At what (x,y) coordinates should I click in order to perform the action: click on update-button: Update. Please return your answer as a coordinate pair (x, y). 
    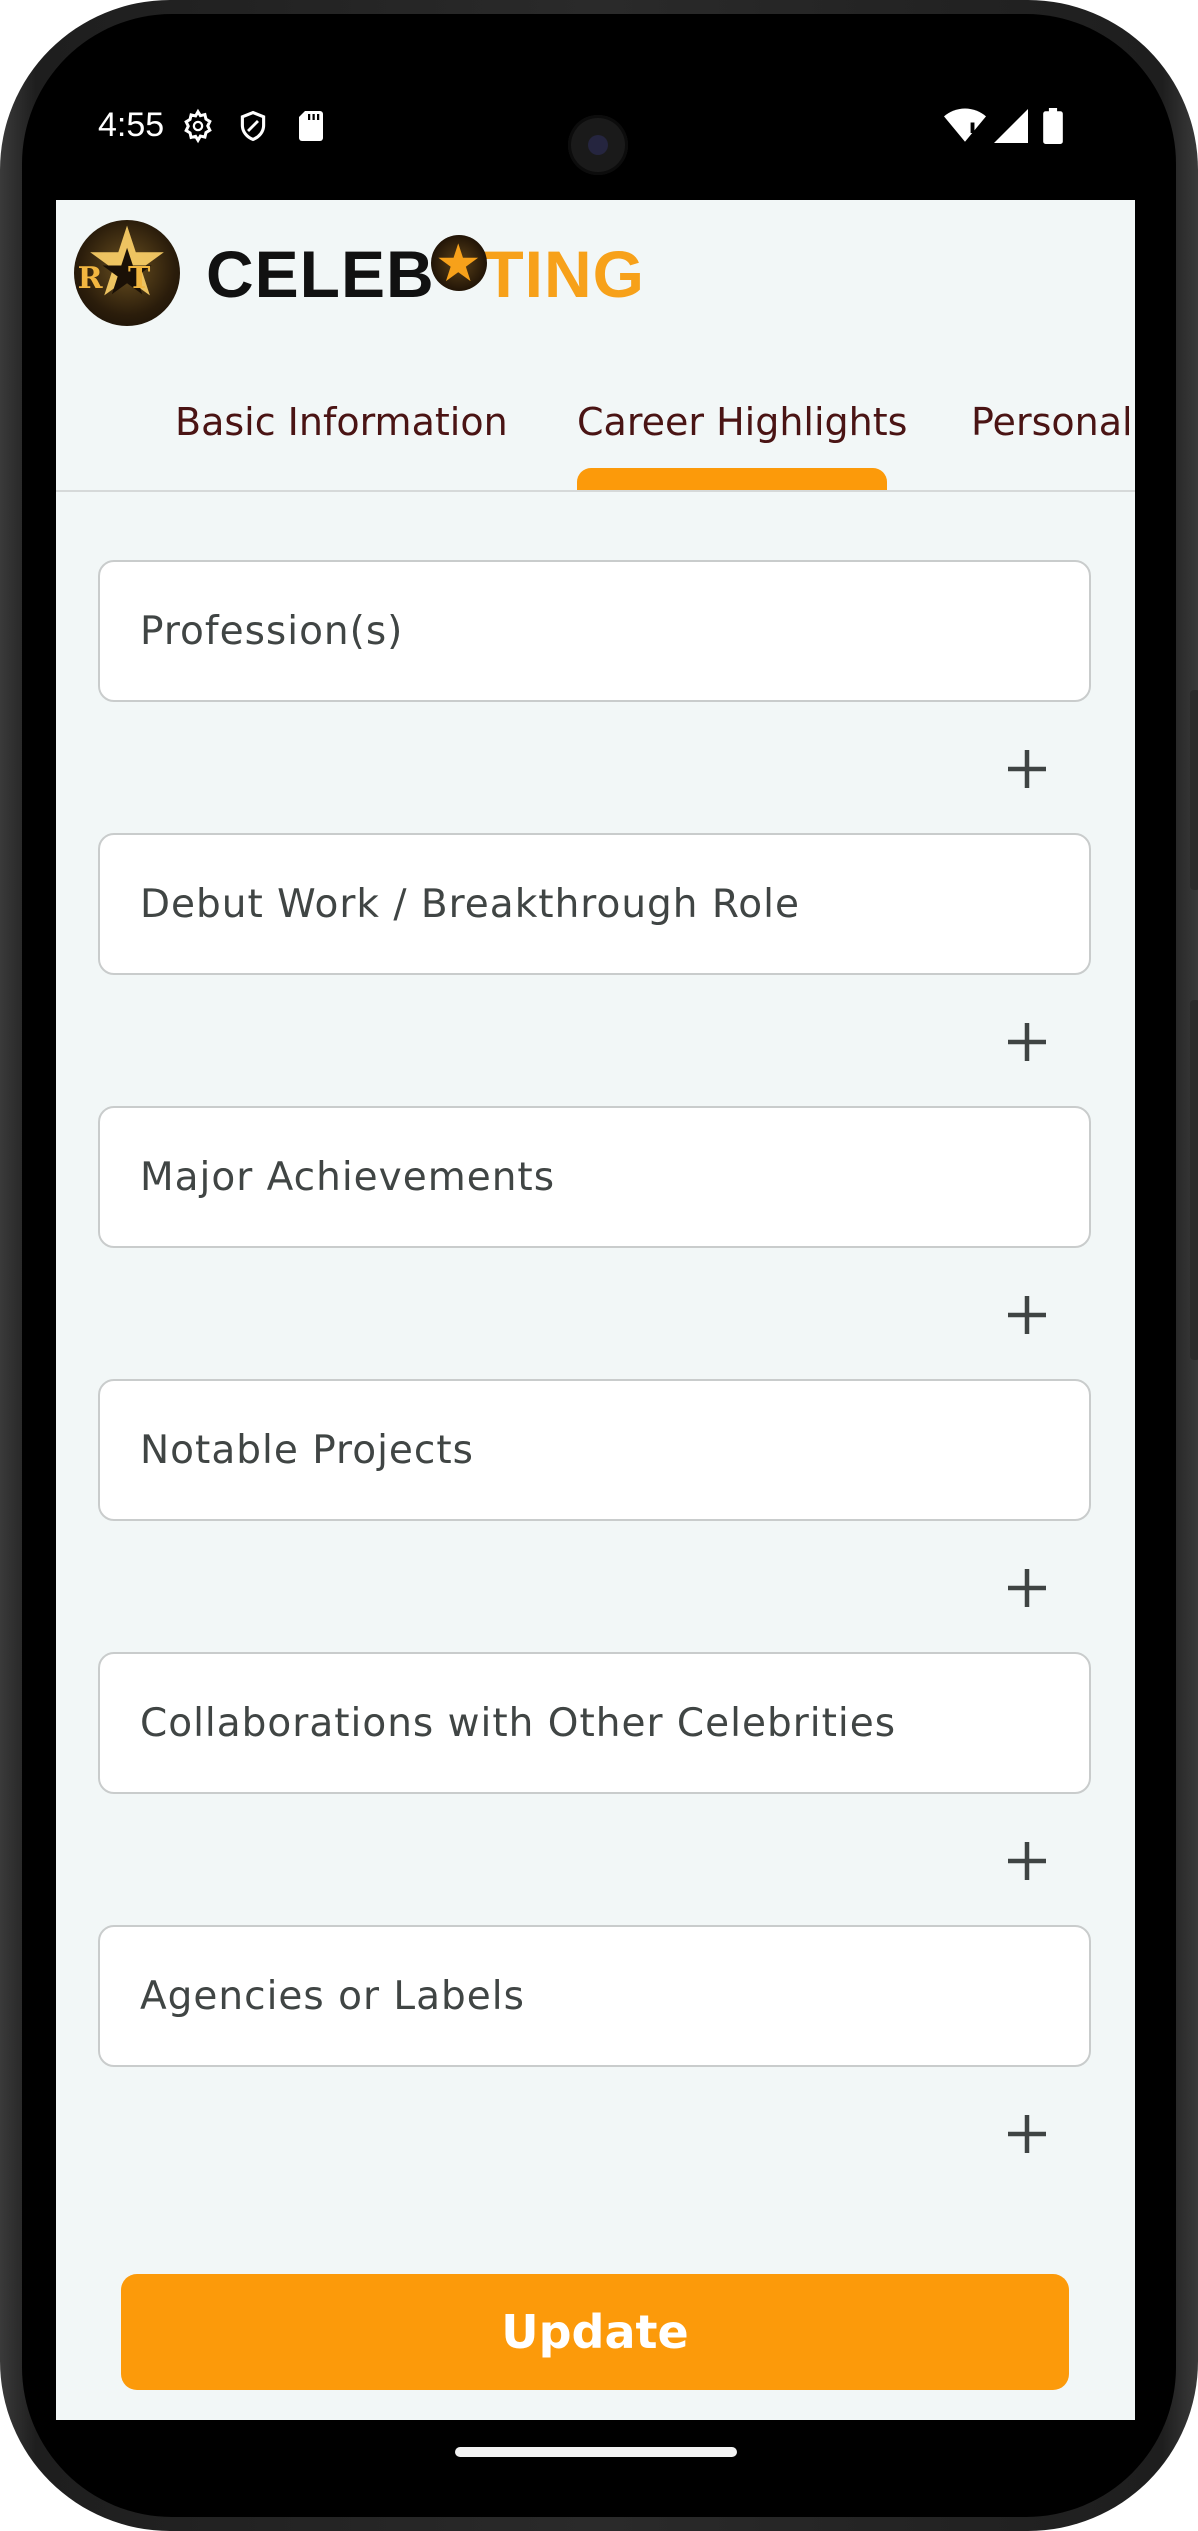
    Looking at the image, I should click on (595, 2332).